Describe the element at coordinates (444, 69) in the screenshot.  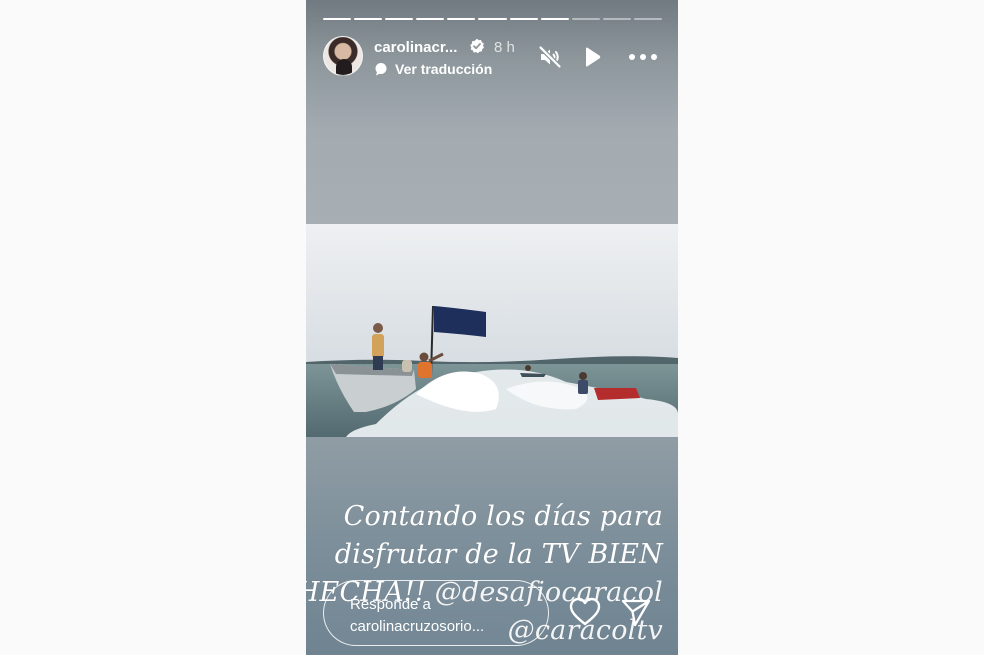
I see `translate-label: Ver traducción` at that location.